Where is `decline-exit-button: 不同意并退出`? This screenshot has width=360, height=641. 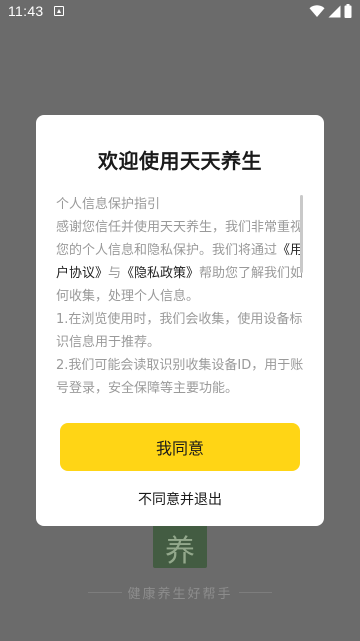
decline-exit-button: 不同意并退出 is located at coordinates (180, 499).